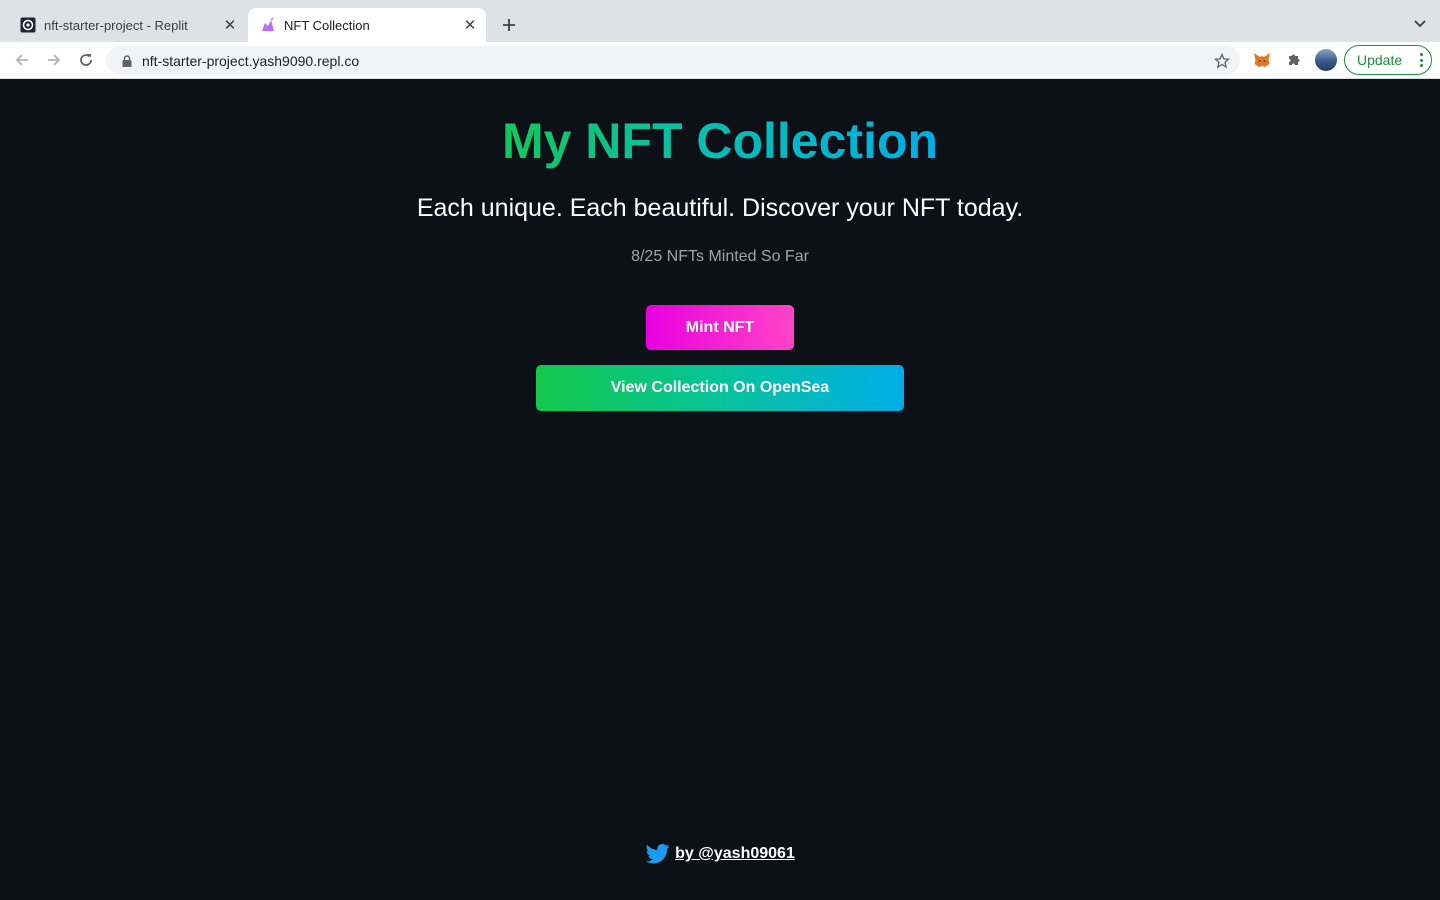 This screenshot has width=1440, height=900. I want to click on page-title: My NFT Collection, so click(720, 141).